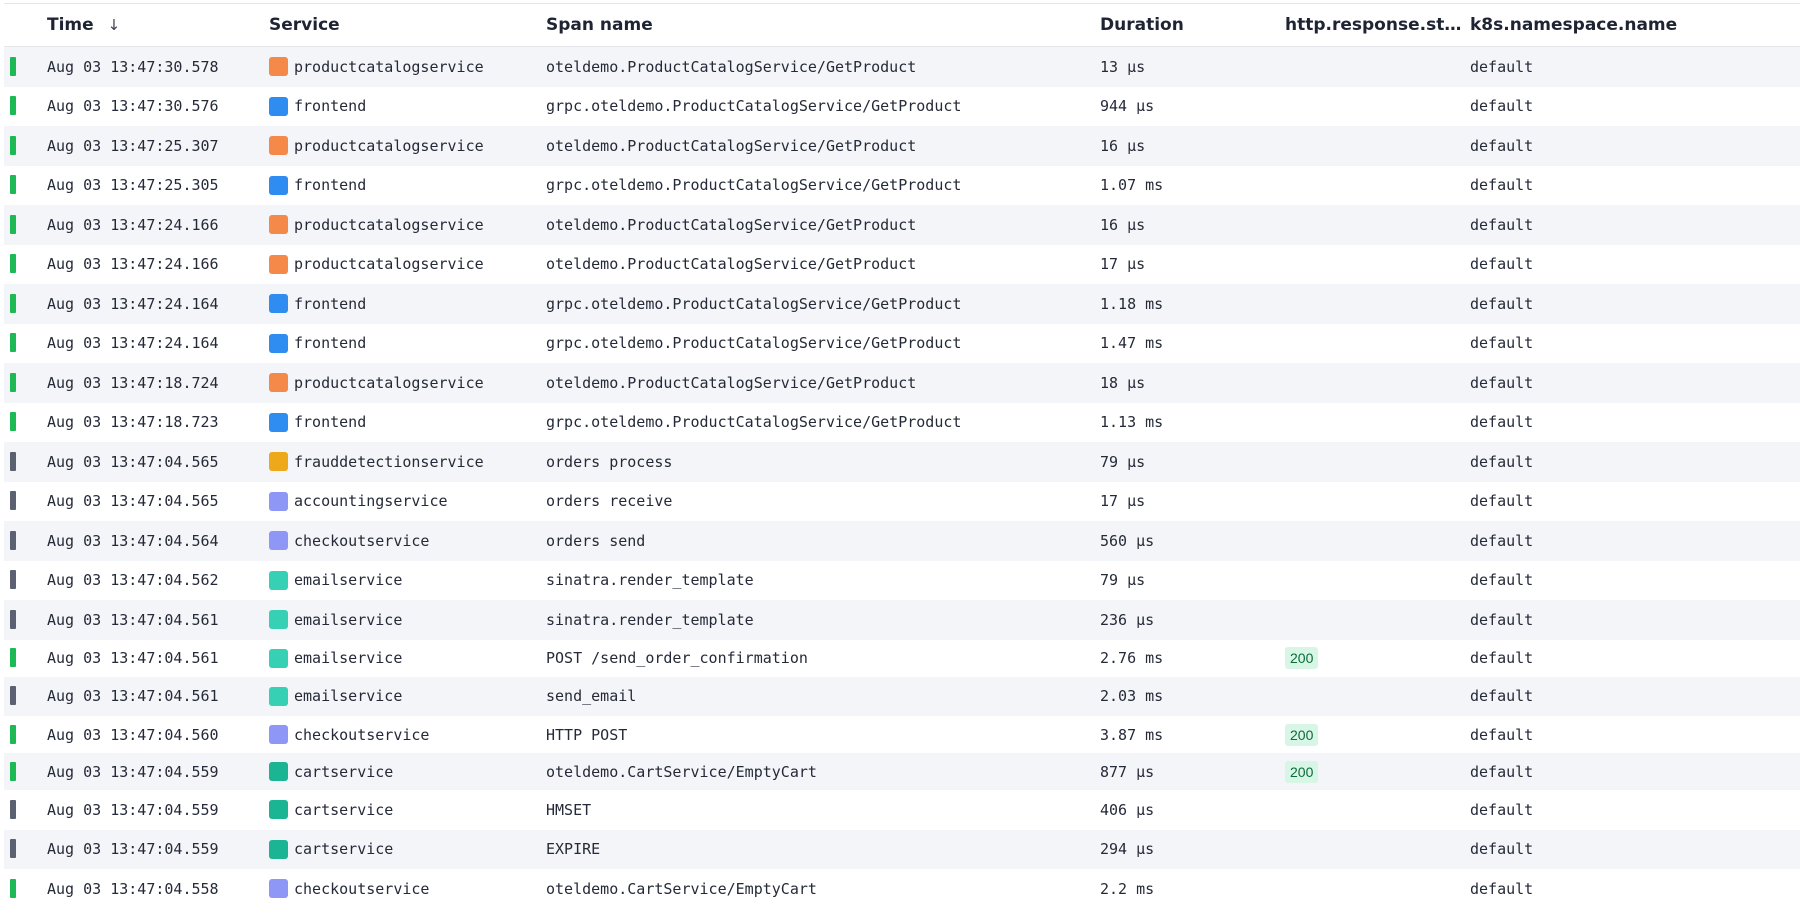  I want to click on cell-duration: 877 μs, so click(1127, 771).